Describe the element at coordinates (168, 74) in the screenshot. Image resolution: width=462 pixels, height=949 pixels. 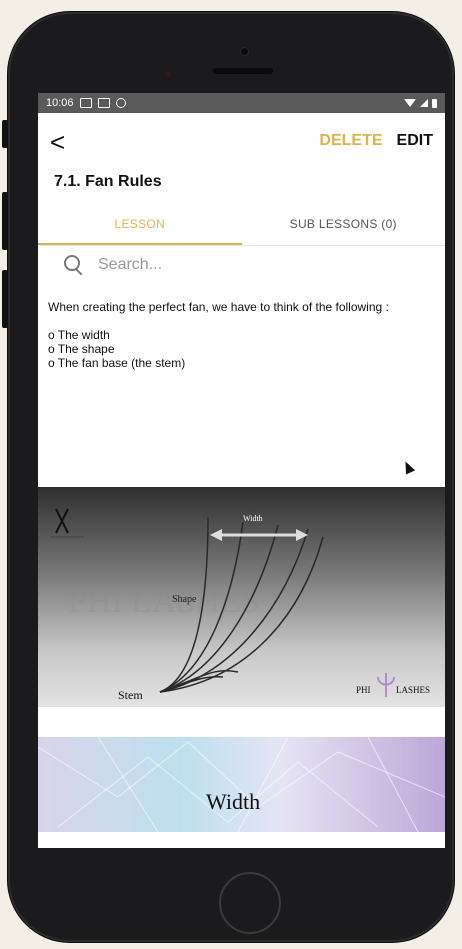
I see `sensor` at that location.